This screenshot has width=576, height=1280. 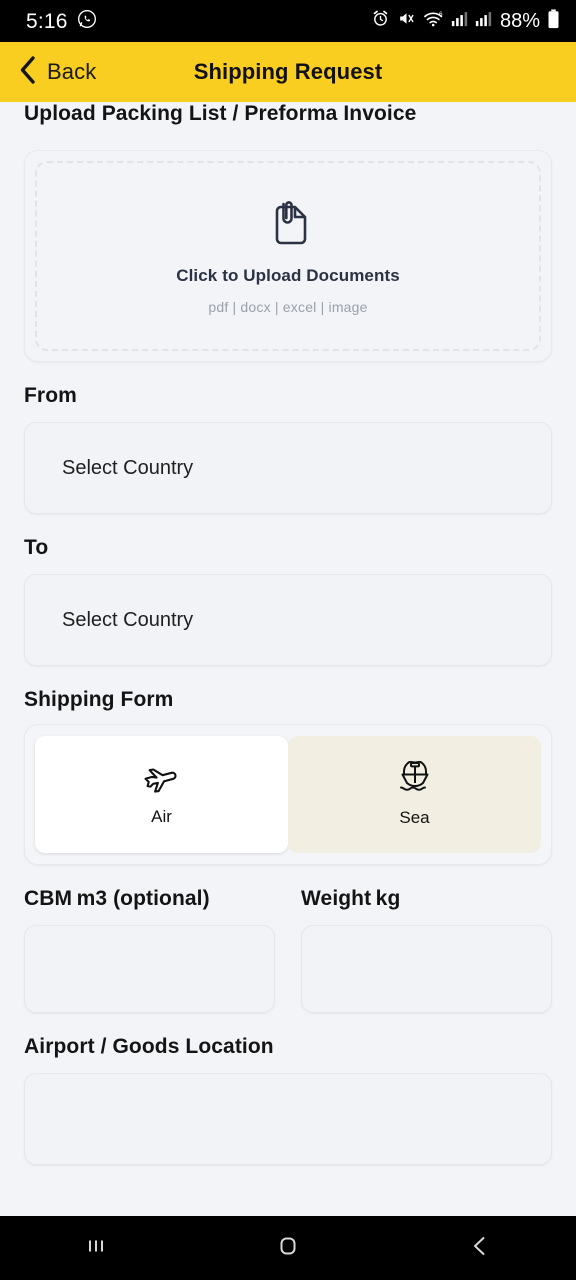 What do you see at coordinates (336, 898) in the screenshot?
I see `weight-label: Weight` at bounding box center [336, 898].